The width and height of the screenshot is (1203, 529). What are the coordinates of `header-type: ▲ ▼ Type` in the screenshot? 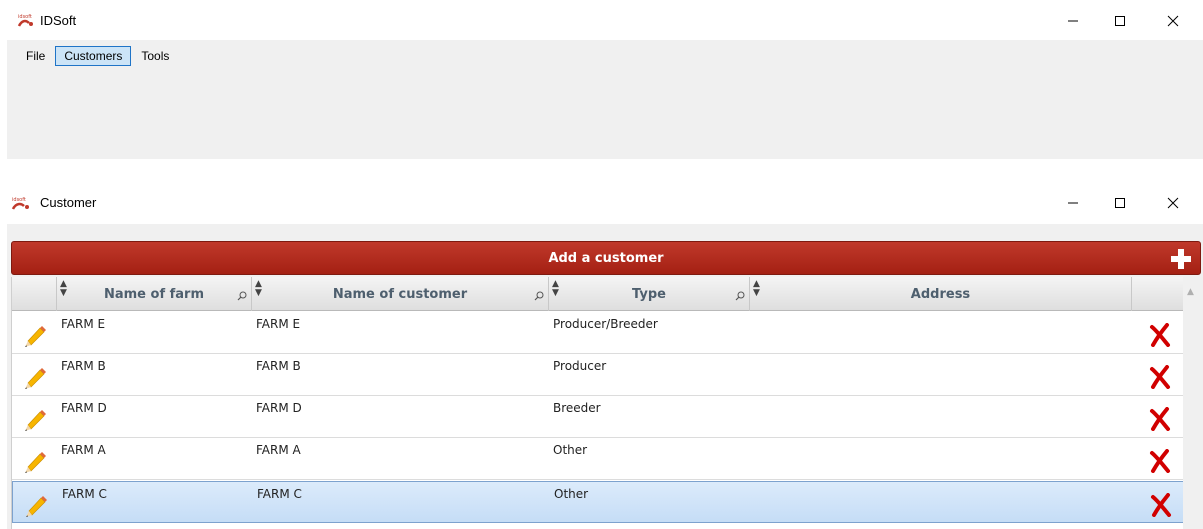 It's located at (649, 294).